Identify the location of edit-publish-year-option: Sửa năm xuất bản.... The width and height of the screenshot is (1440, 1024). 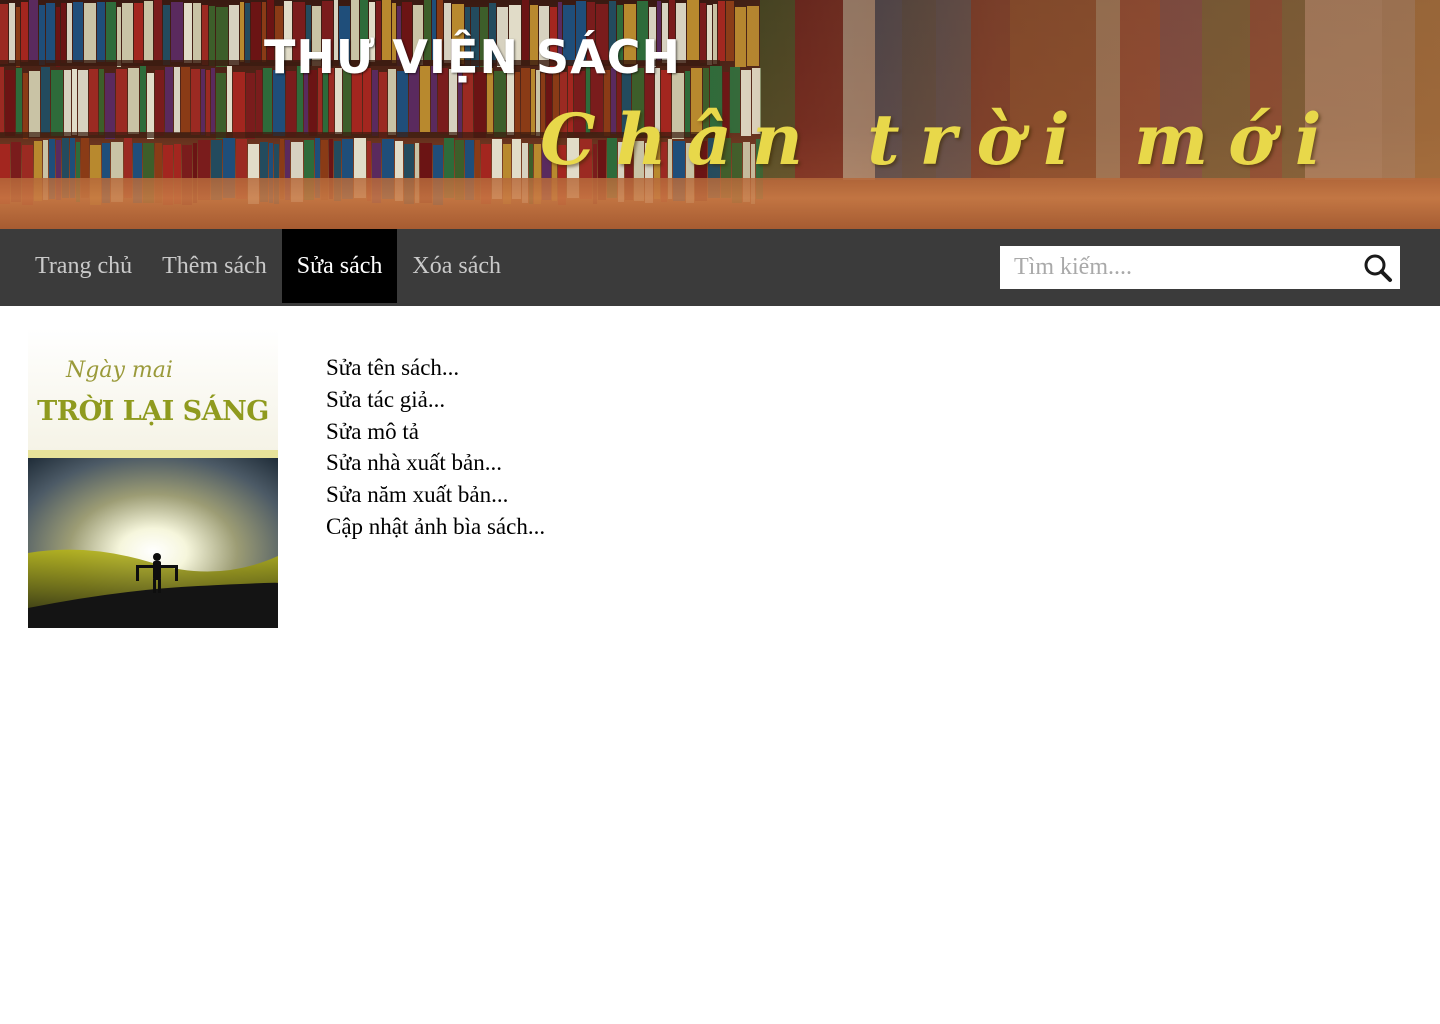
(435, 495).